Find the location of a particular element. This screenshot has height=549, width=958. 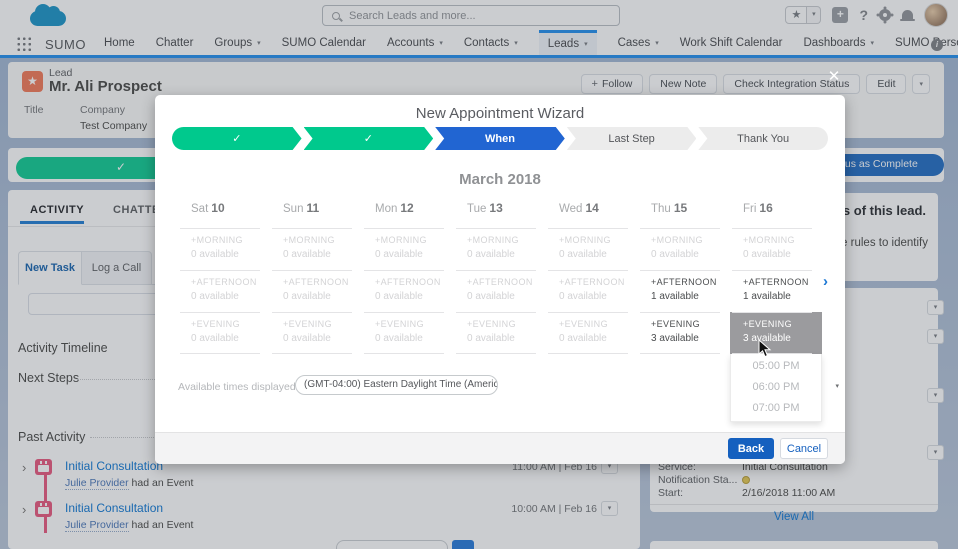

day-name: Thu is located at coordinates (661, 209).